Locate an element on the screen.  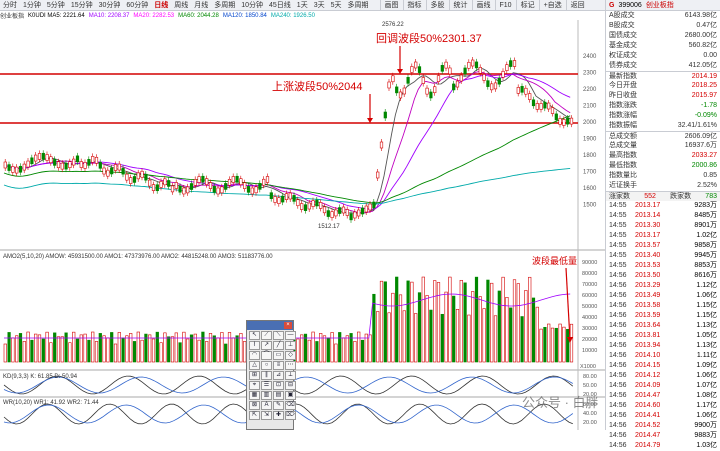
stat-label: 国债成交 is located at coordinates (623, 35).